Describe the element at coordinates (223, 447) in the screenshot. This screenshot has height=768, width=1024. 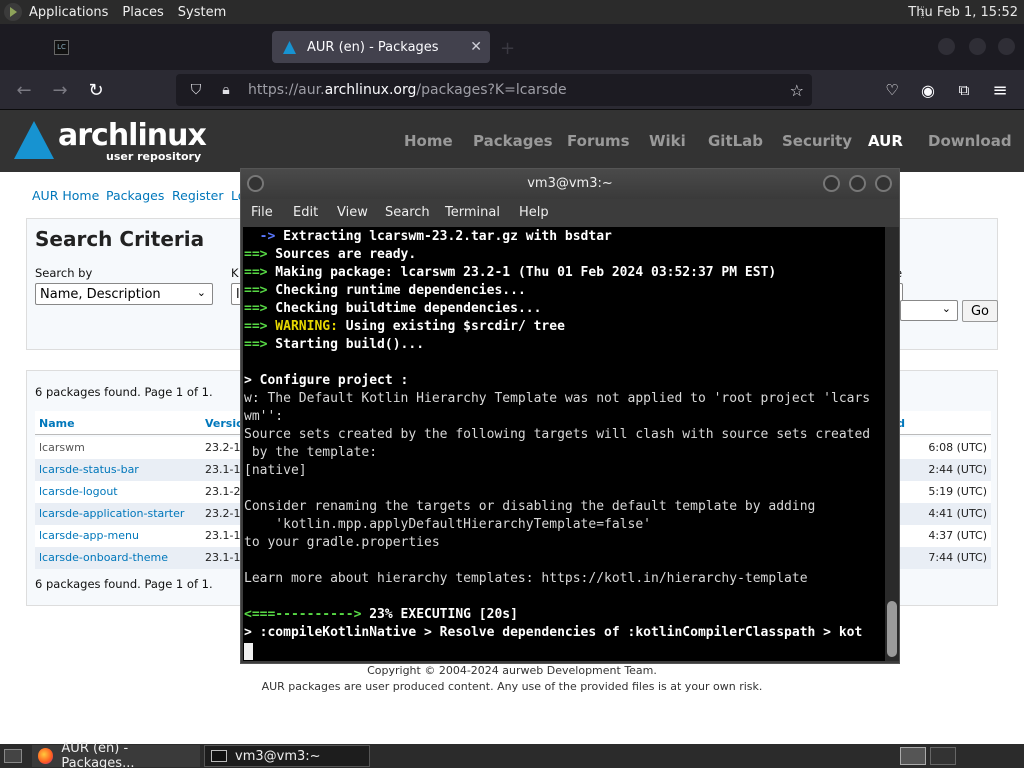
I see `package-version: 23.2-1` at that location.